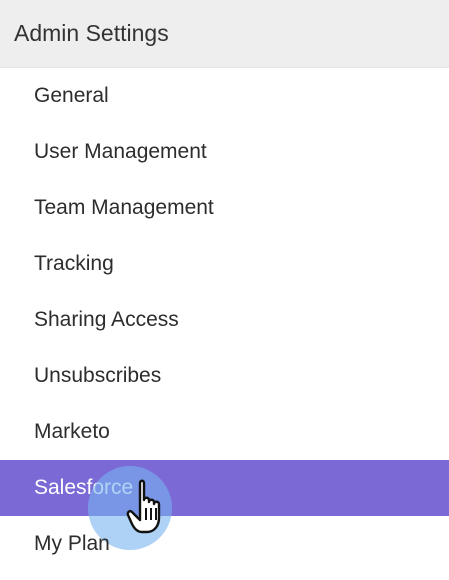 The height and width of the screenshot is (580, 449). What do you see at coordinates (84, 487) in the screenshot?
I see `sidebar-item-label: Salesforce` at bounding box center [84, 487].